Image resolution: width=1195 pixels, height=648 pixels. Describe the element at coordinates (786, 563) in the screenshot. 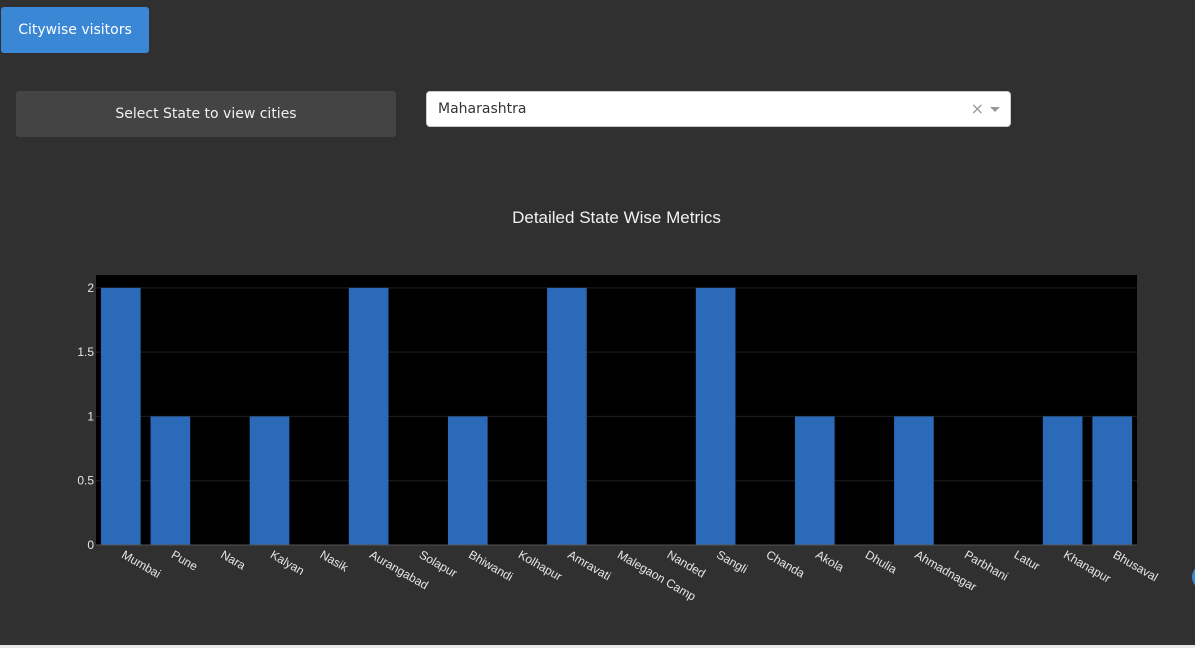

I see `x-tick-label: Chanda` at that location.